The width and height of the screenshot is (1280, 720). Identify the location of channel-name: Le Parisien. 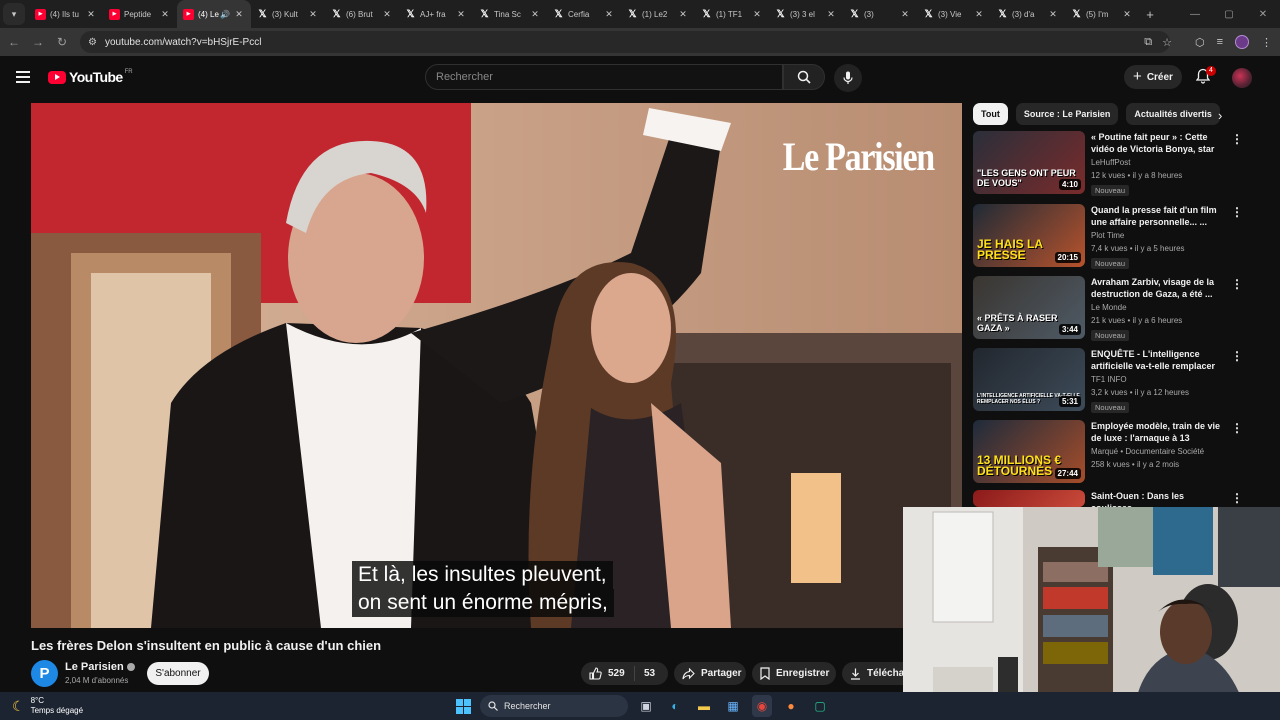
(94, 667).